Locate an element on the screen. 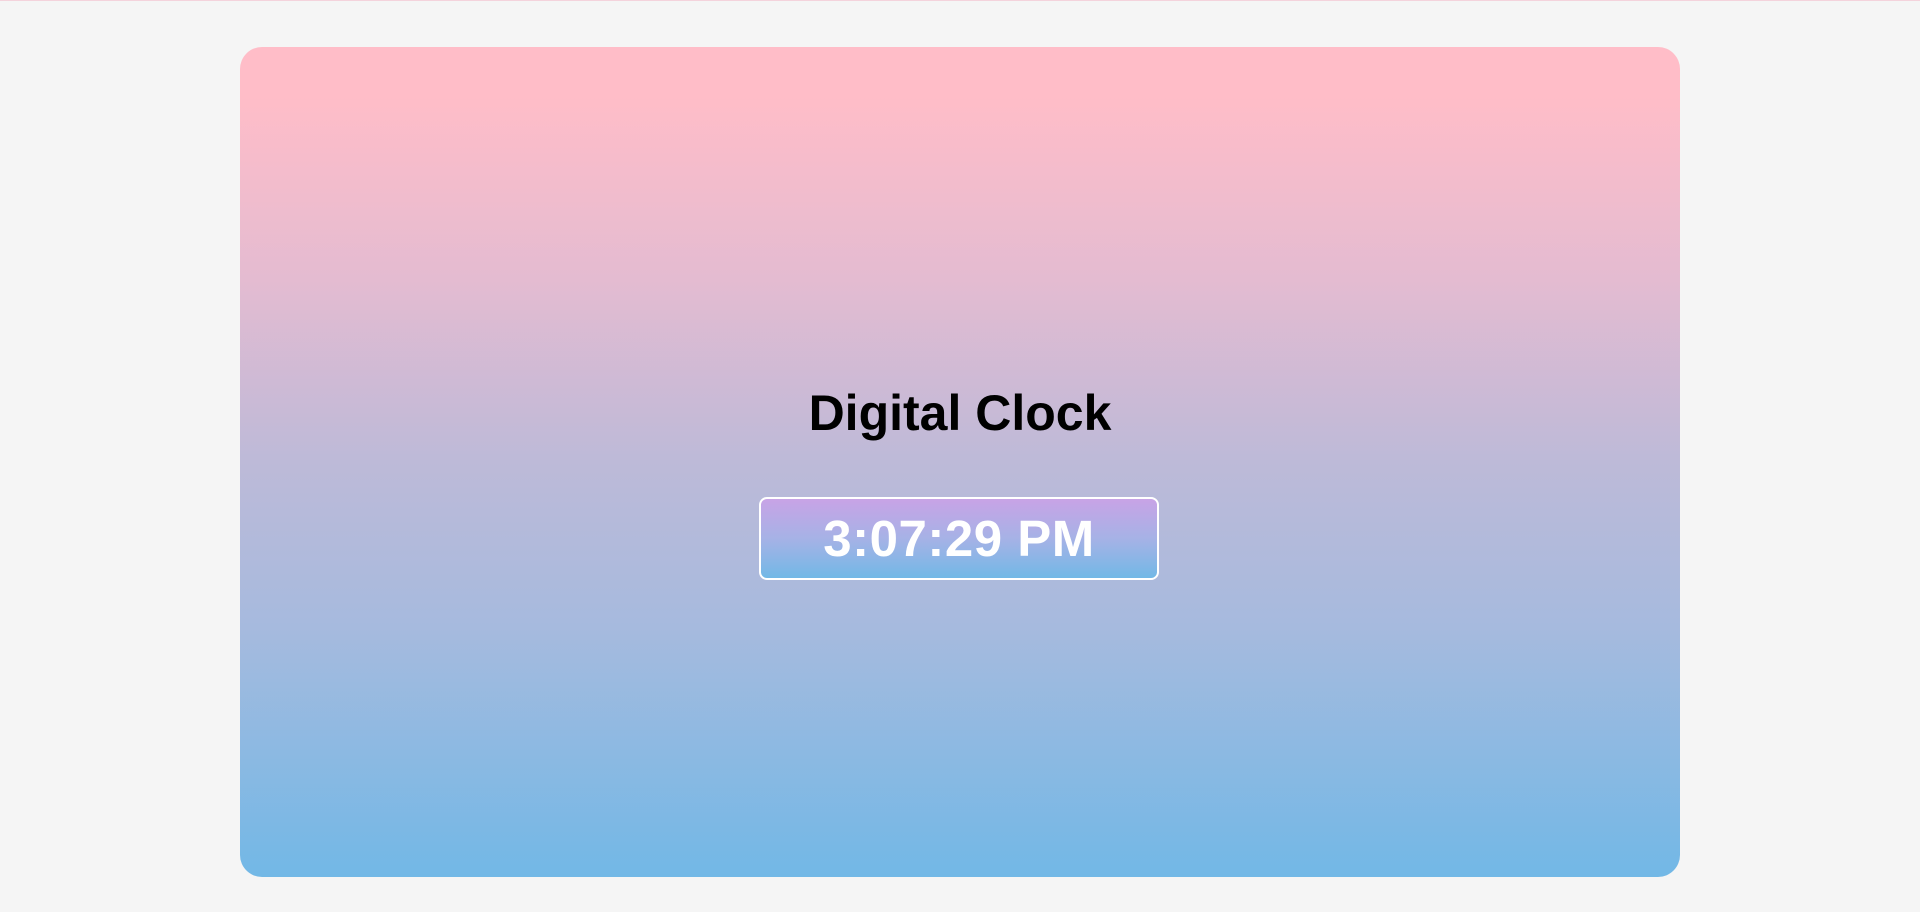 The height and width of the screenshot is (912, 1920). clock-time: 3:07:29 PM is located at coordinates (959, 538).